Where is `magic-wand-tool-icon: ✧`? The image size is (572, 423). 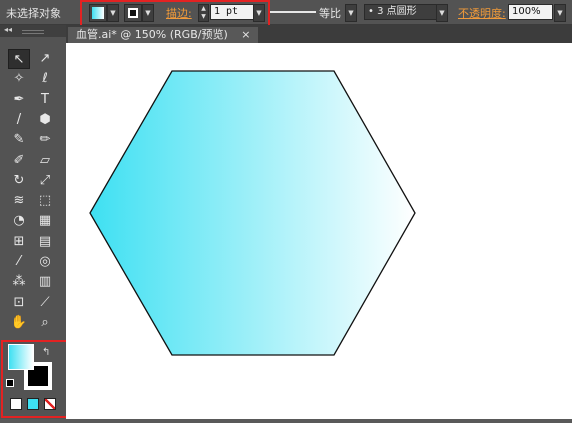 magic-wand-tool-icon: ✧ is located at coordinates (19, 79).